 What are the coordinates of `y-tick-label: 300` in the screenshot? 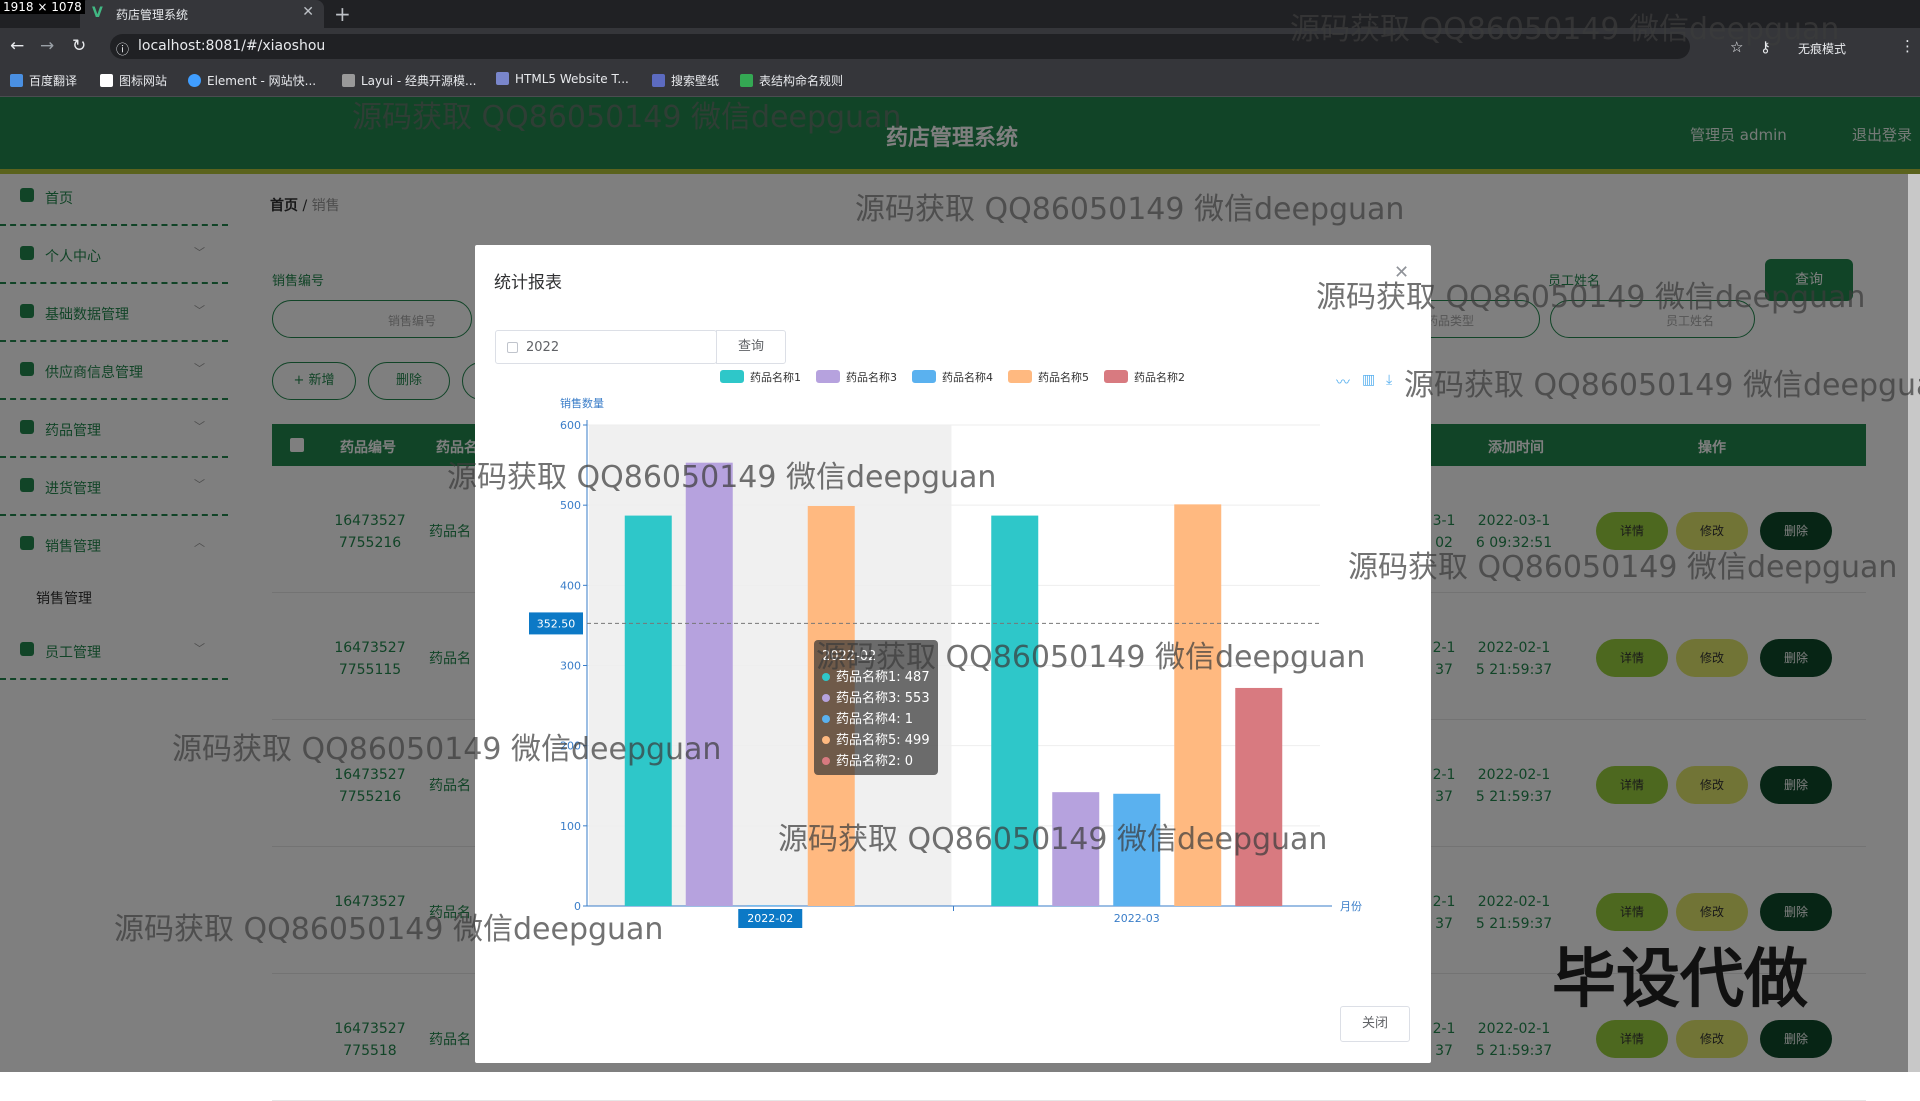 It's located at (570, 666).